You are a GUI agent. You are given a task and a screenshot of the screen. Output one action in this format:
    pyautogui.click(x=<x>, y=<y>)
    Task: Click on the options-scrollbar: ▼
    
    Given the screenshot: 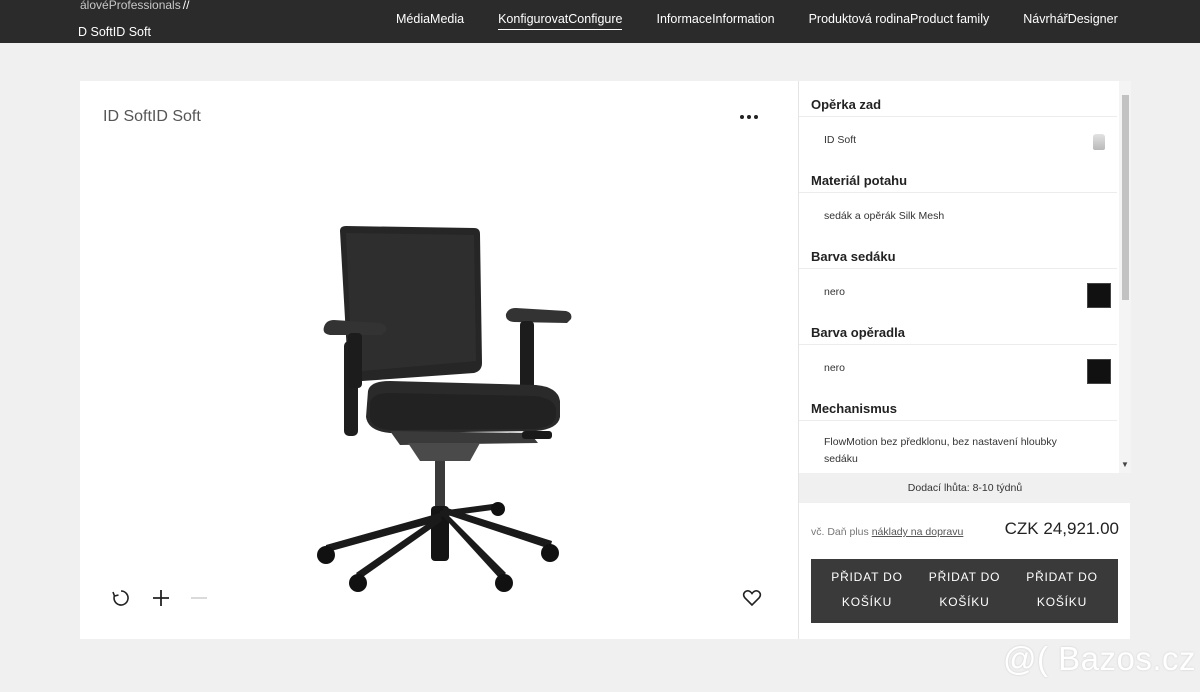 What is the action you would take?
    pyautogui.click(x=1125, y=277)
    